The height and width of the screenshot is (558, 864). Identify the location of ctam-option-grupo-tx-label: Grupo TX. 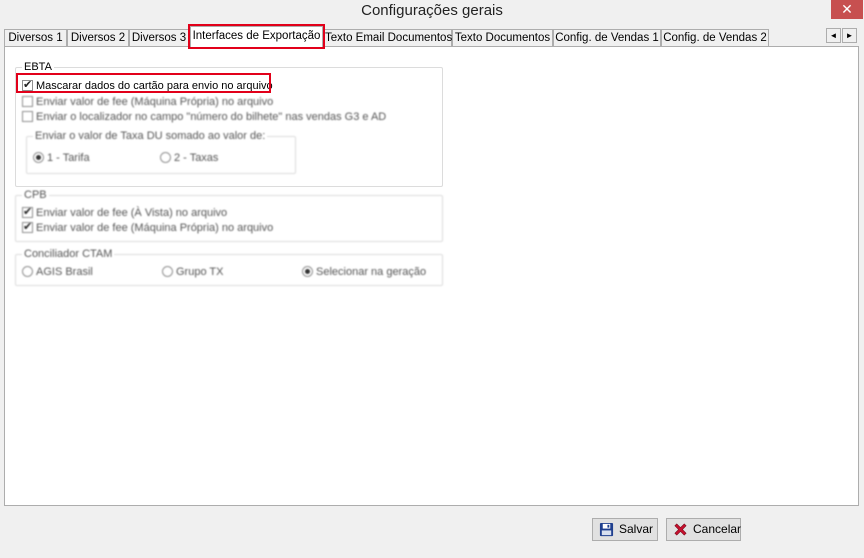
(200, 272).